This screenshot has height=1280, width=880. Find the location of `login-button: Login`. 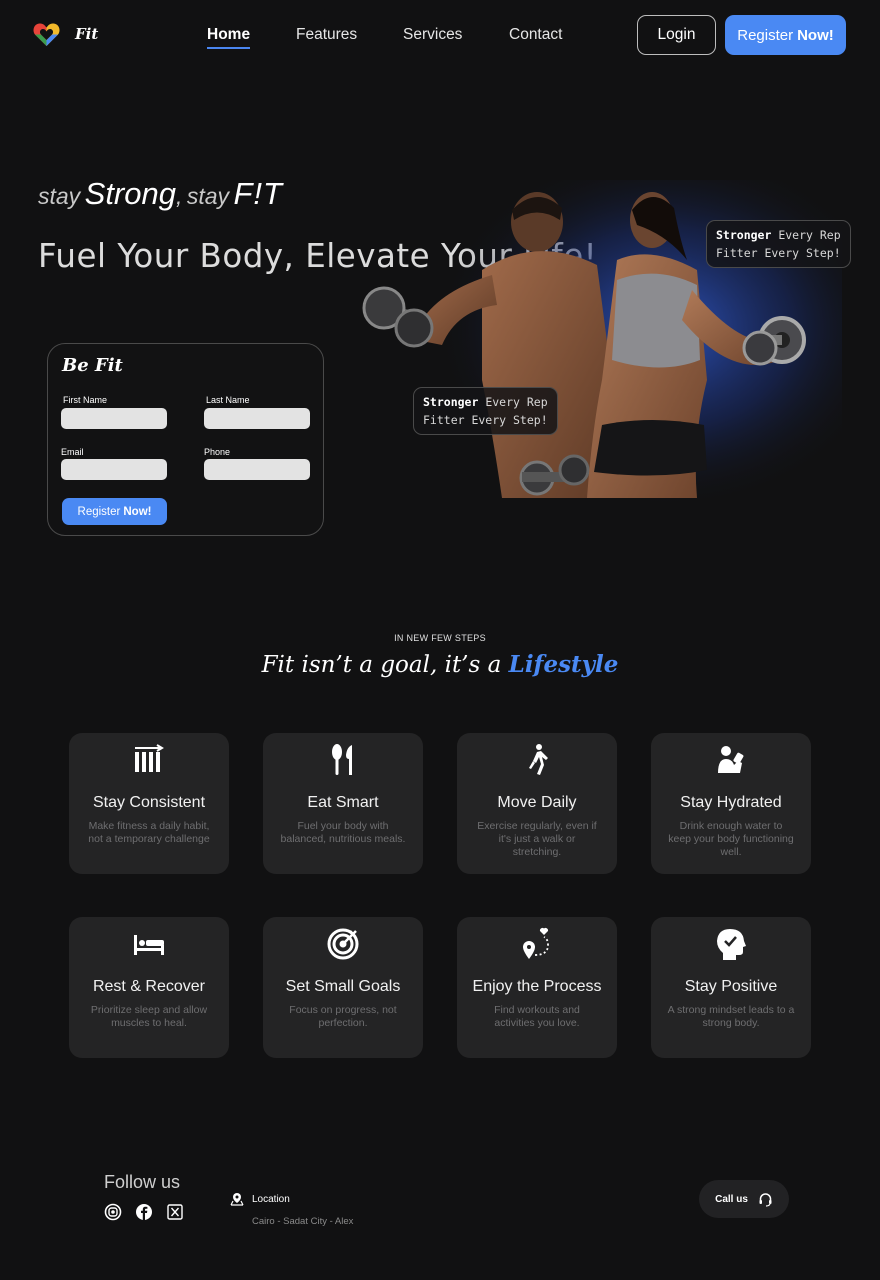

login-button: Login is located at coordinates (676, 35).